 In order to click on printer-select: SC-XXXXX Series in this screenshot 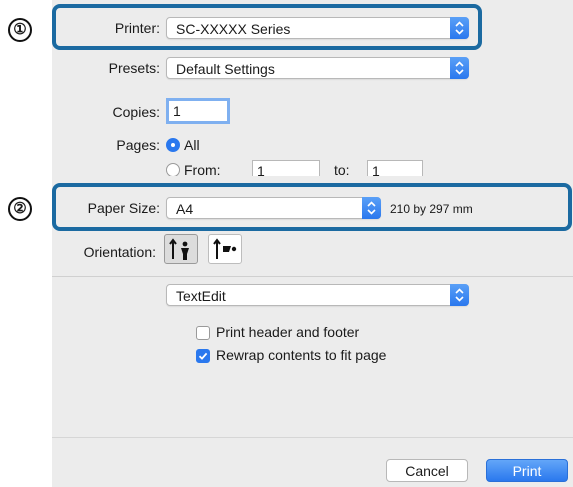, I will do `click(317, 28)`.